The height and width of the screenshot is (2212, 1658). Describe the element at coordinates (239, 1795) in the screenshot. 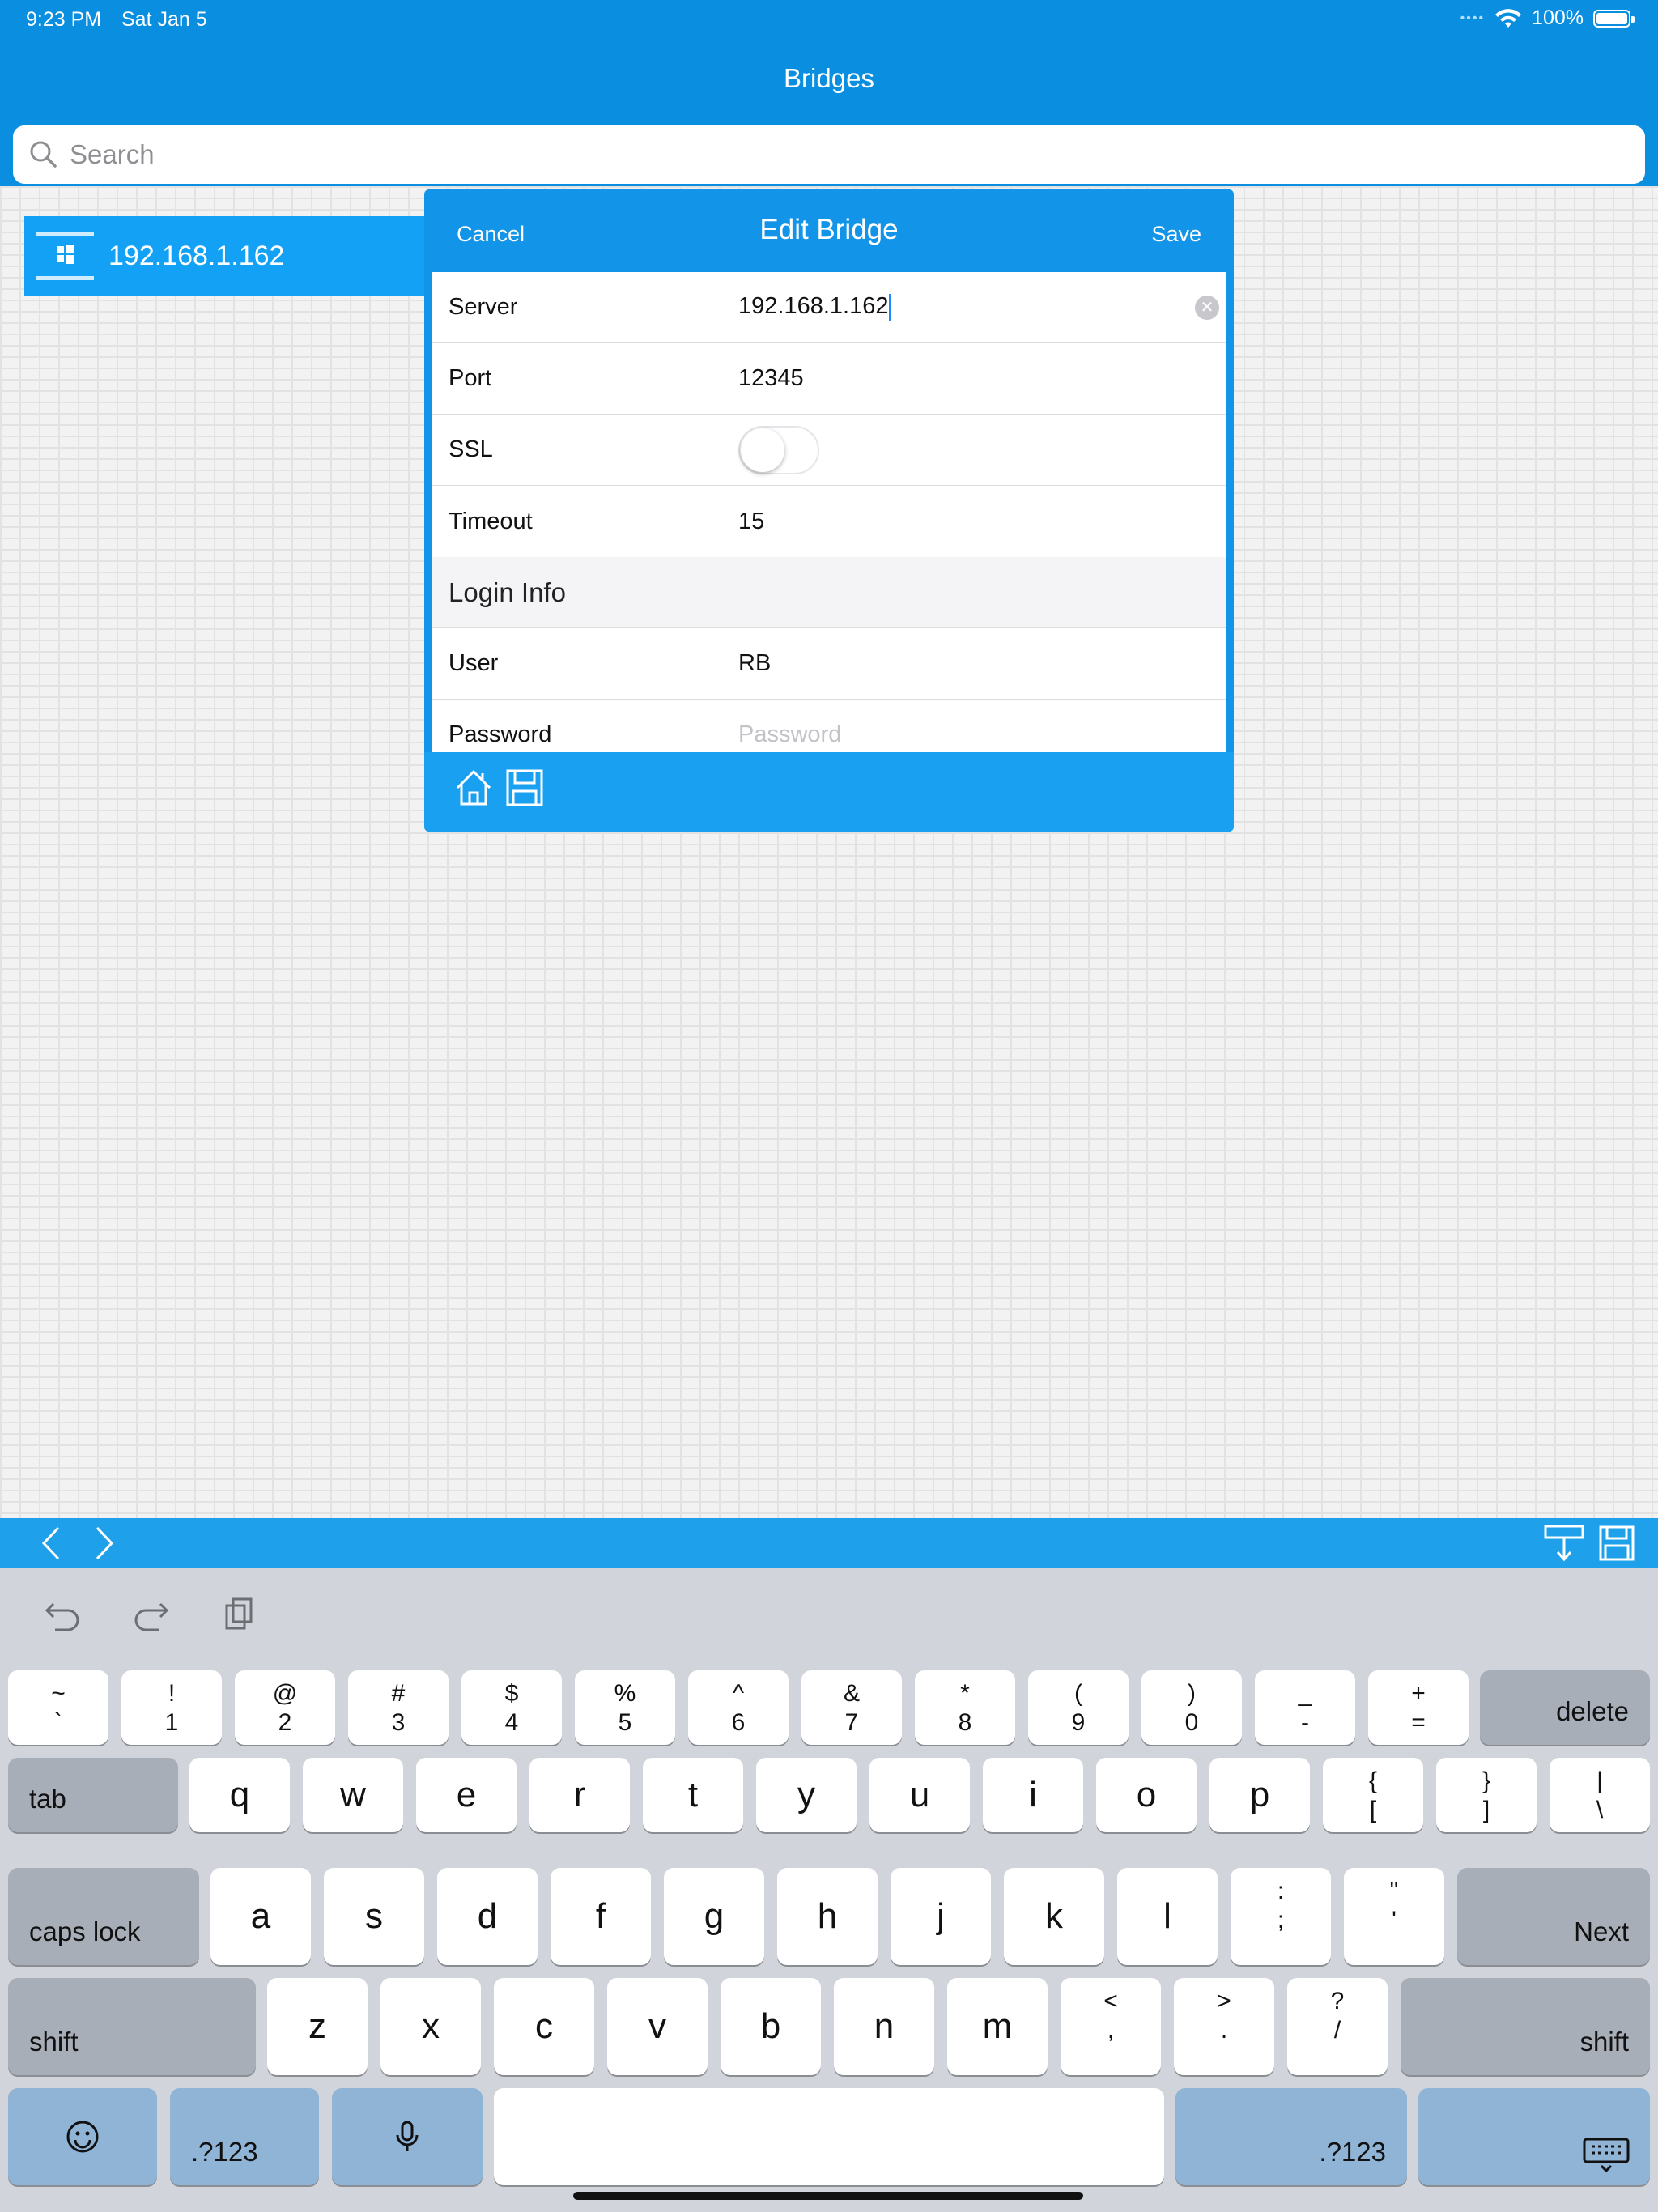

I see `key: q` at that location.